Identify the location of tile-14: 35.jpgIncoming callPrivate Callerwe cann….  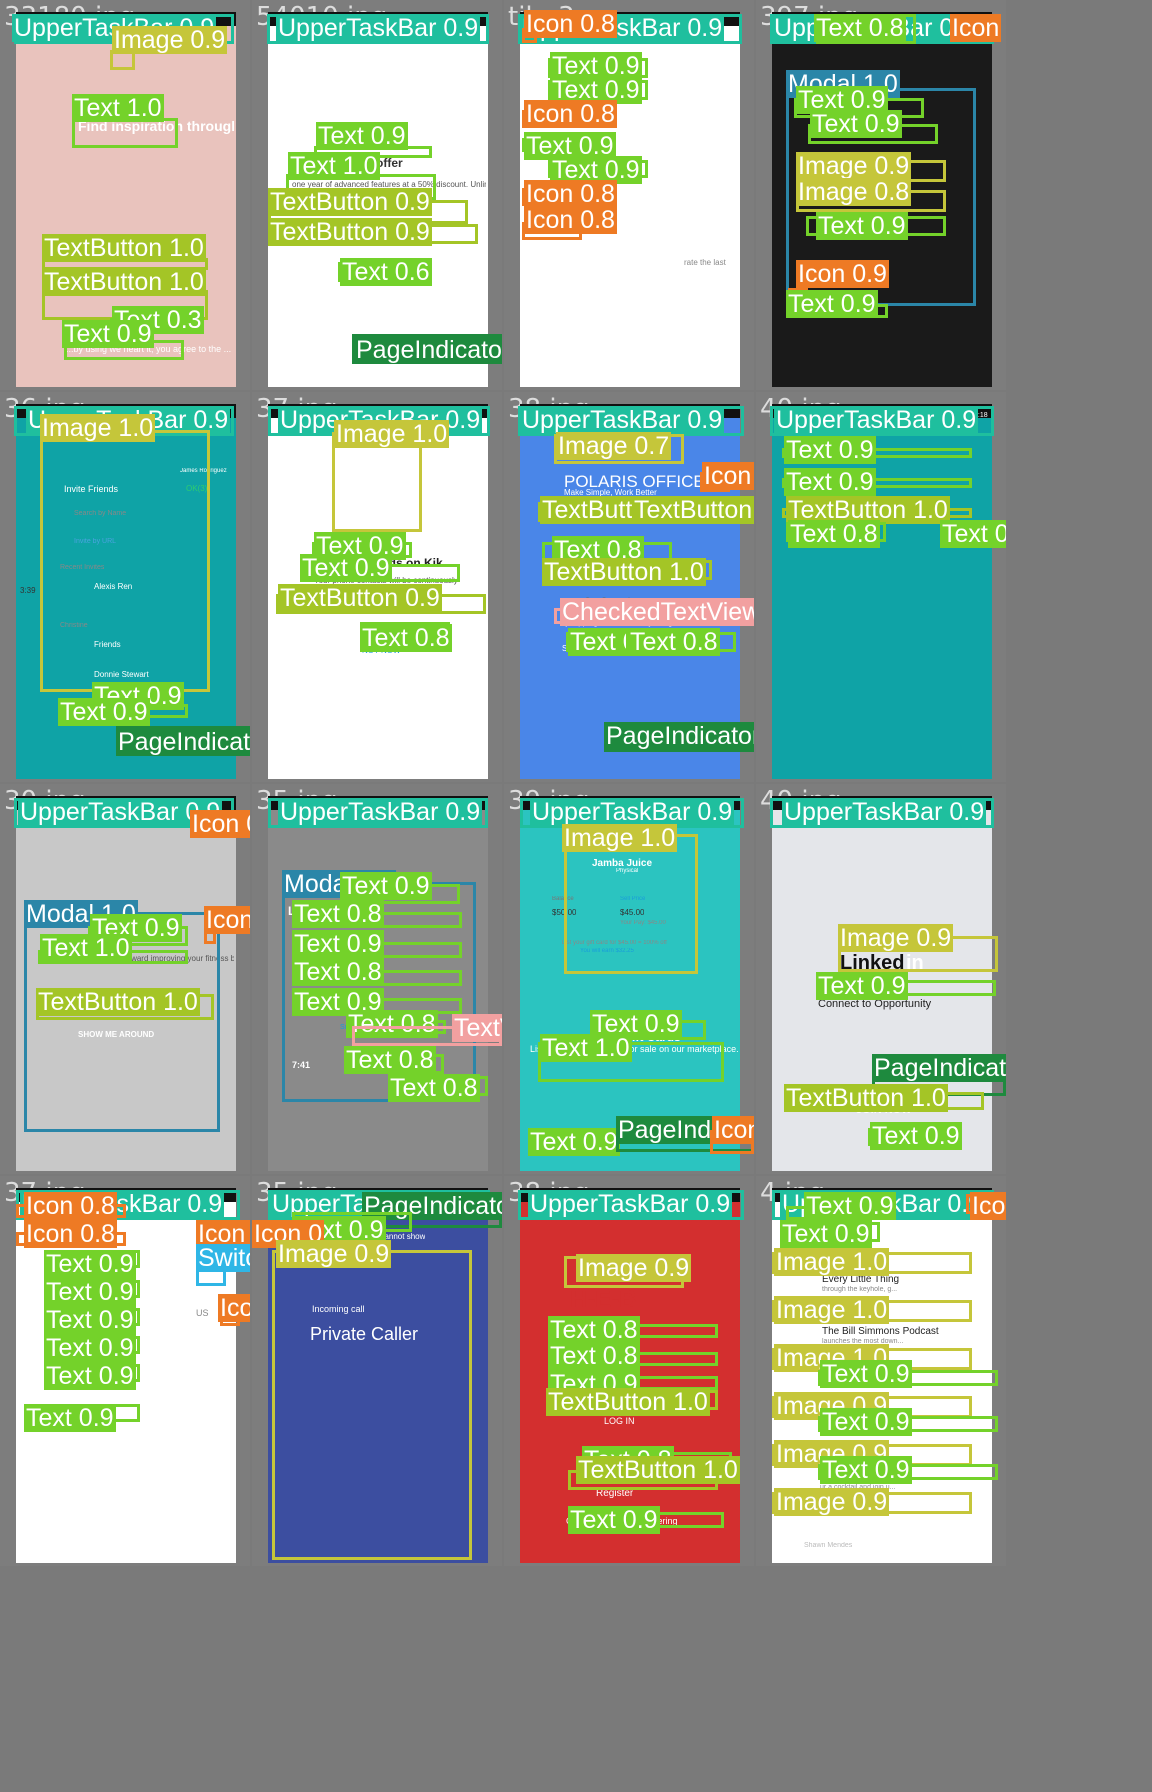
(377, 1371).